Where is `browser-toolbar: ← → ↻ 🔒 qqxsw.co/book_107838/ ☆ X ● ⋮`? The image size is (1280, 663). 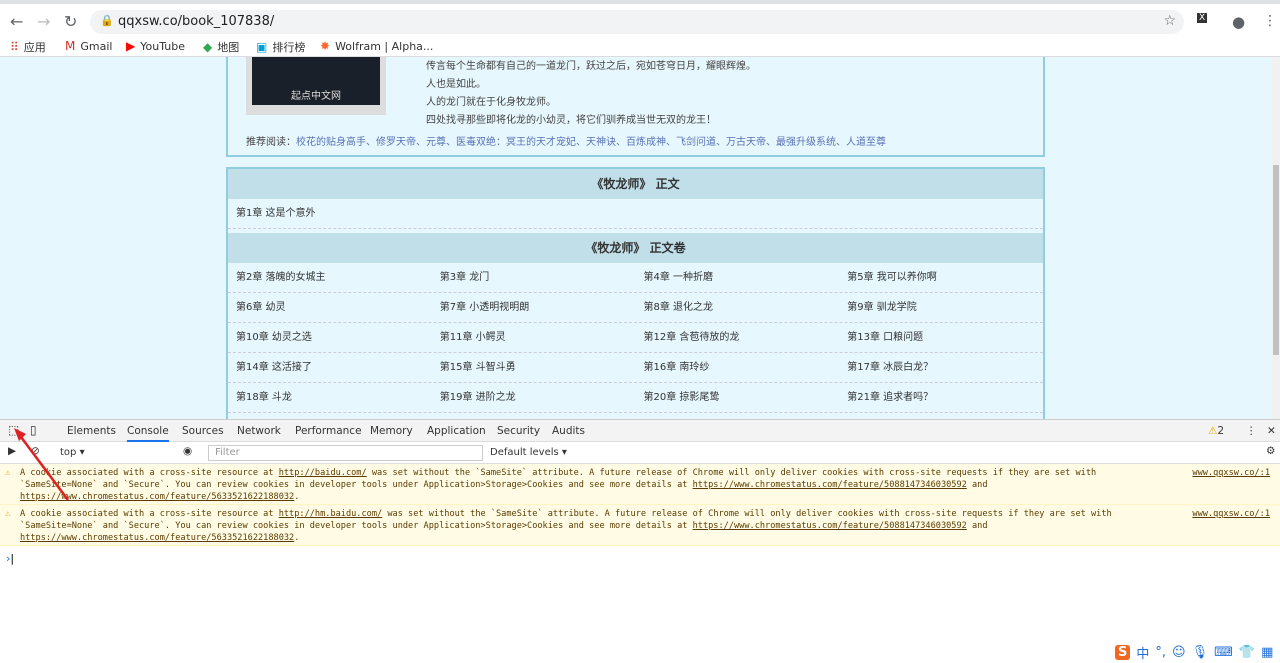 browser-toolbar: ← → ↻ 🔒 qqxsw.co/book_107838/ ☆ X ● ⋮ is located at coordinates (640, 17).